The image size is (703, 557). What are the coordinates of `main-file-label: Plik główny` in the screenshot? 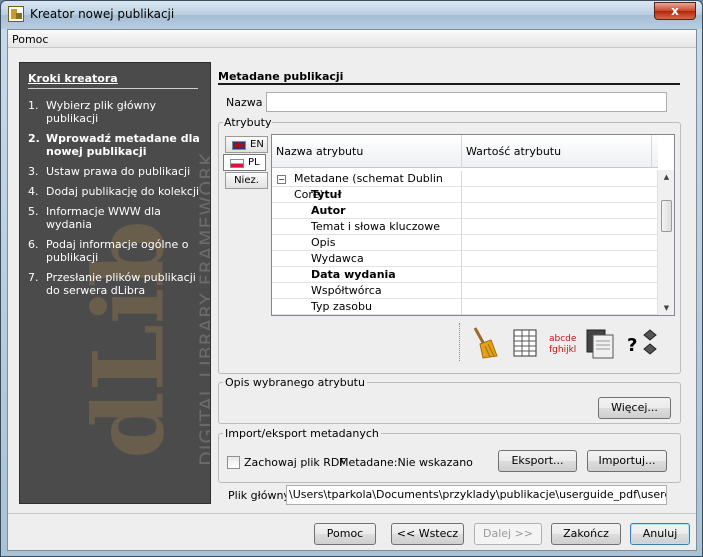 It's located at (259, 495).